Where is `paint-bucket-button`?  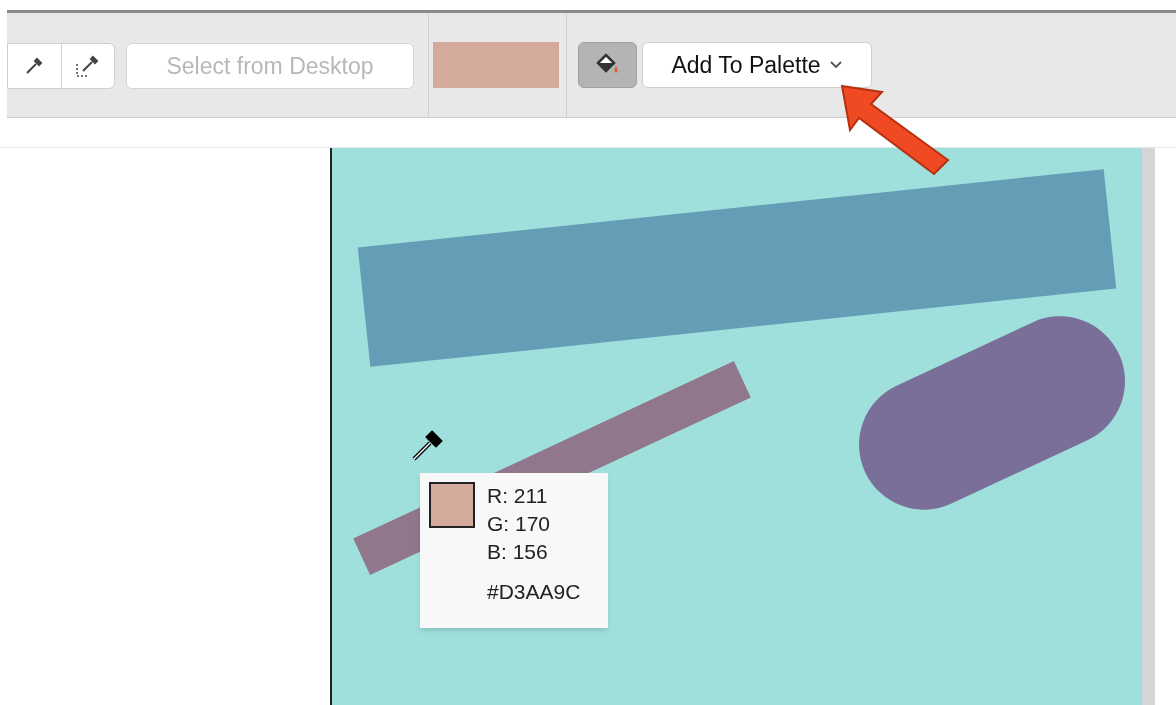 paint-bucket-button is located at coordinates (607, 65).